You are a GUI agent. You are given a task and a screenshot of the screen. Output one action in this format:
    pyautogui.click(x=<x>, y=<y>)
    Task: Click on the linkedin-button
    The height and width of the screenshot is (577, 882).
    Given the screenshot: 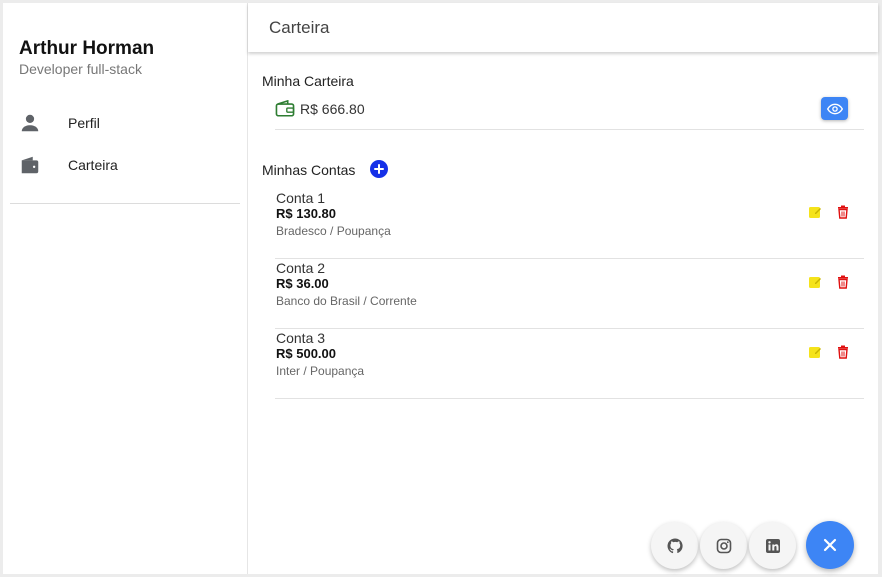 What is the action you would take?
    pyautogui.click(x=772, y=545)
    